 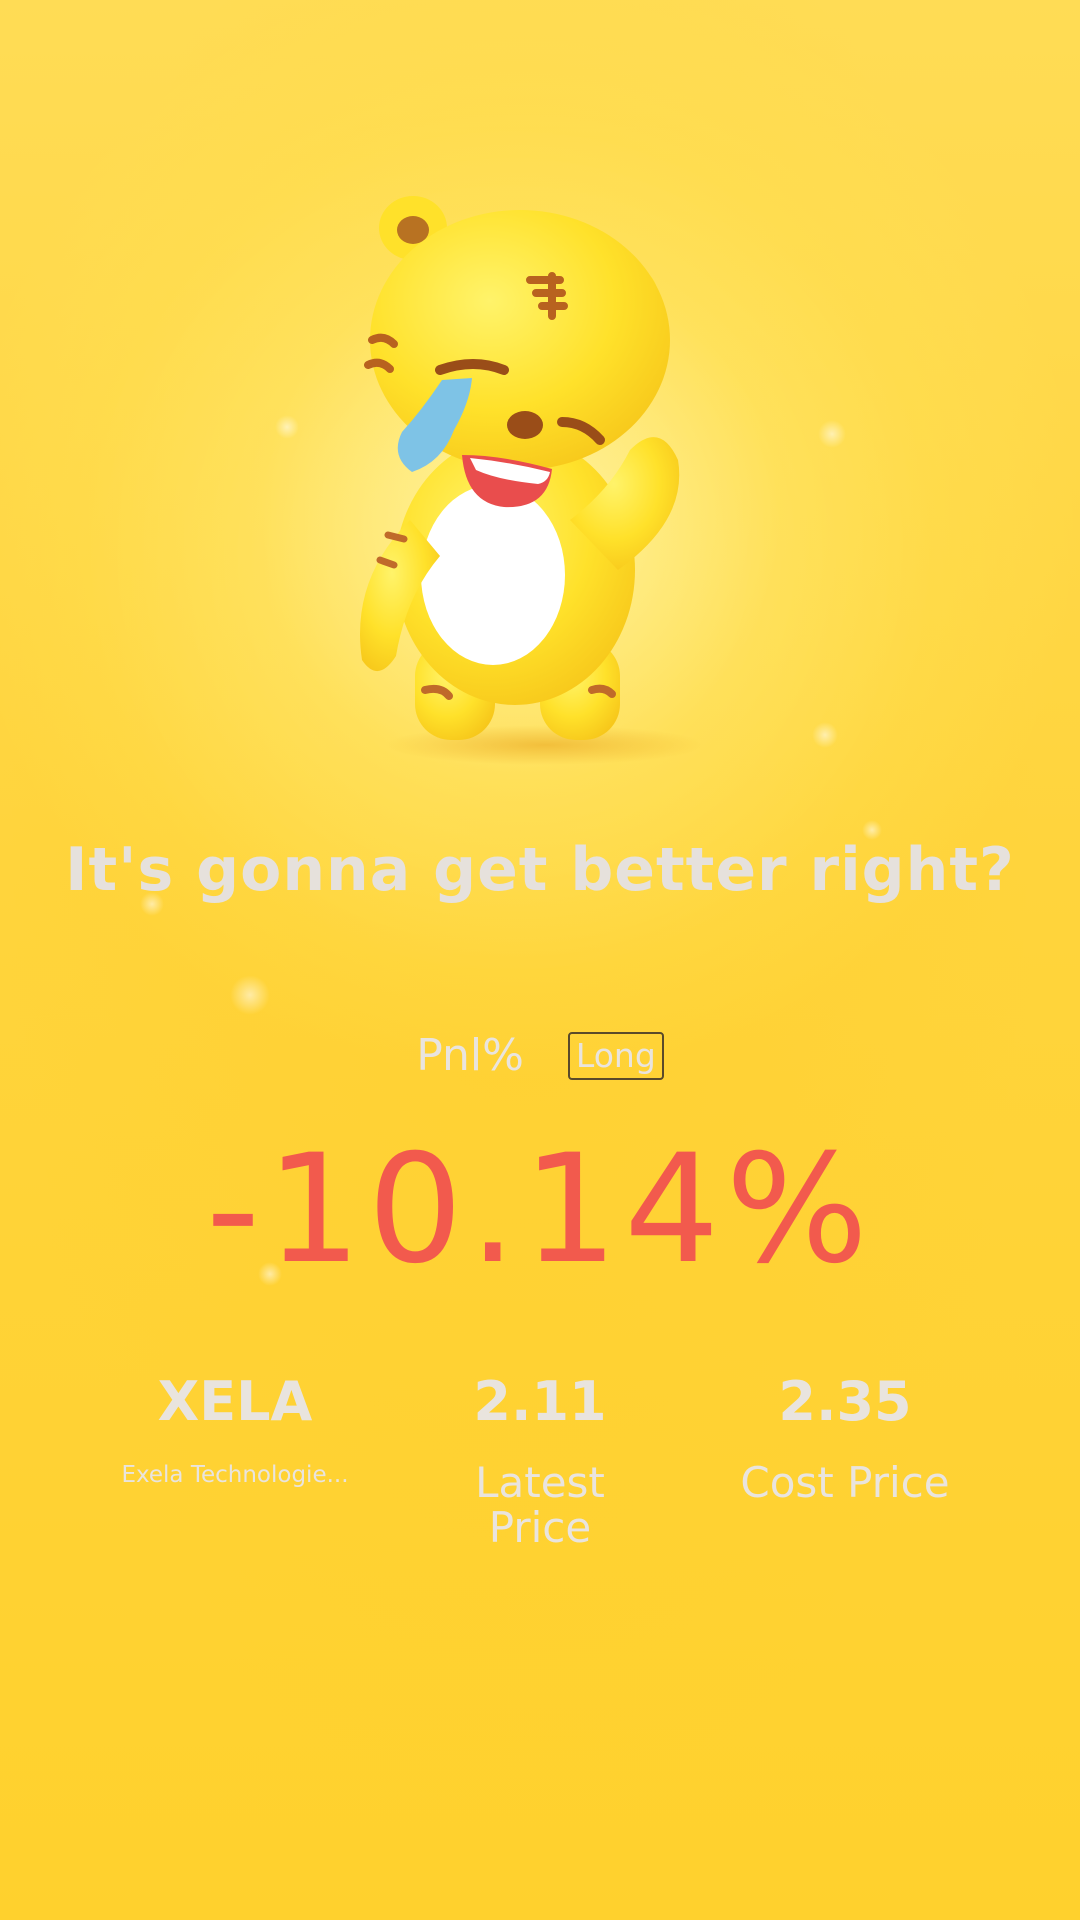 What do you see at coordinates (235, 1401) in the screenshot?
I see `stock-ticker: XELA` at bounding box center [235, 1401].